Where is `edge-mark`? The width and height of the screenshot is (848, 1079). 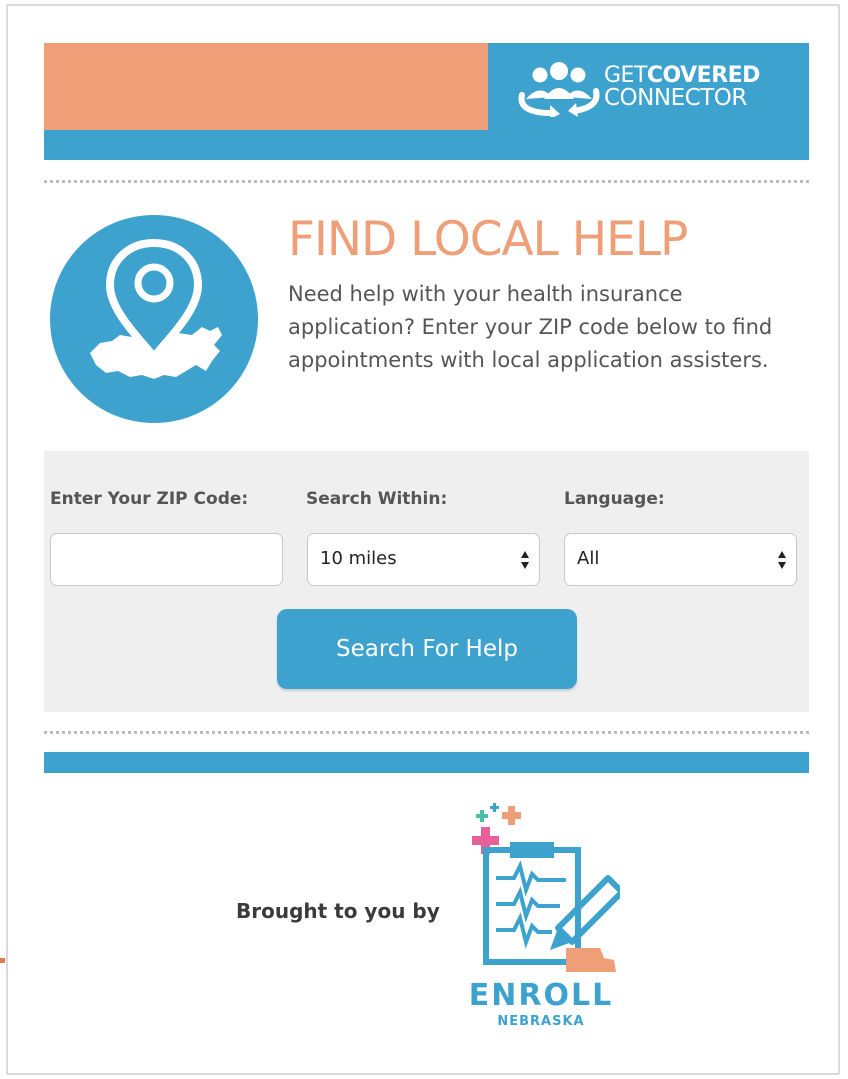 edge-mark is located at coordinates (2, 960).